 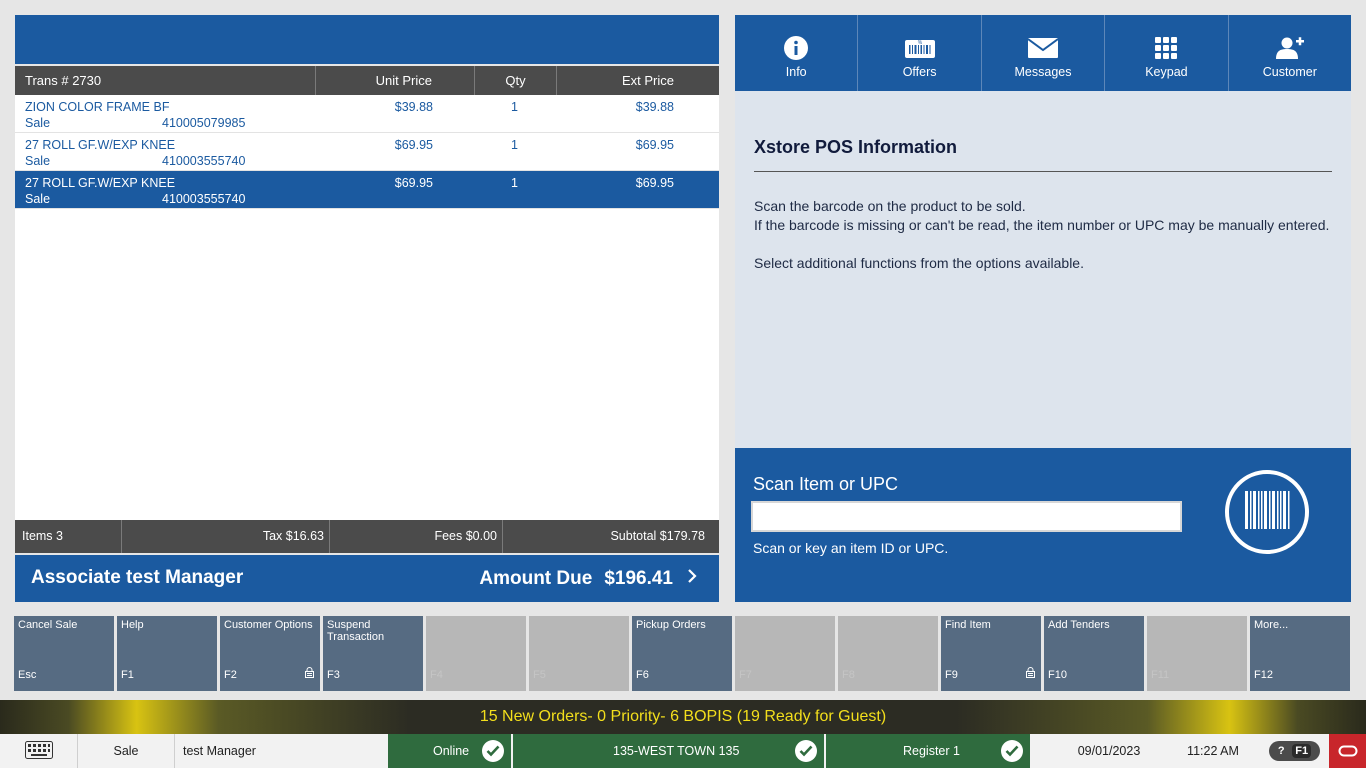 What do you see at coordinates (1213, 751) in the screenshot?
I see `current-time: 11:22 AM` at bounding box center [1213, 751].